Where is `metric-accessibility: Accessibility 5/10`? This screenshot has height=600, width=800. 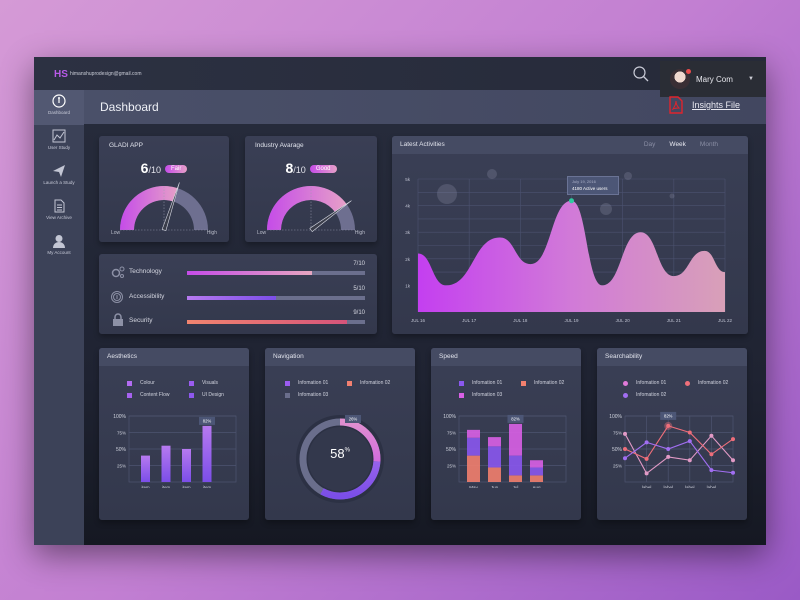 metric-accessibility: Accessibility 5/10 is located at coordinates (238, 296).